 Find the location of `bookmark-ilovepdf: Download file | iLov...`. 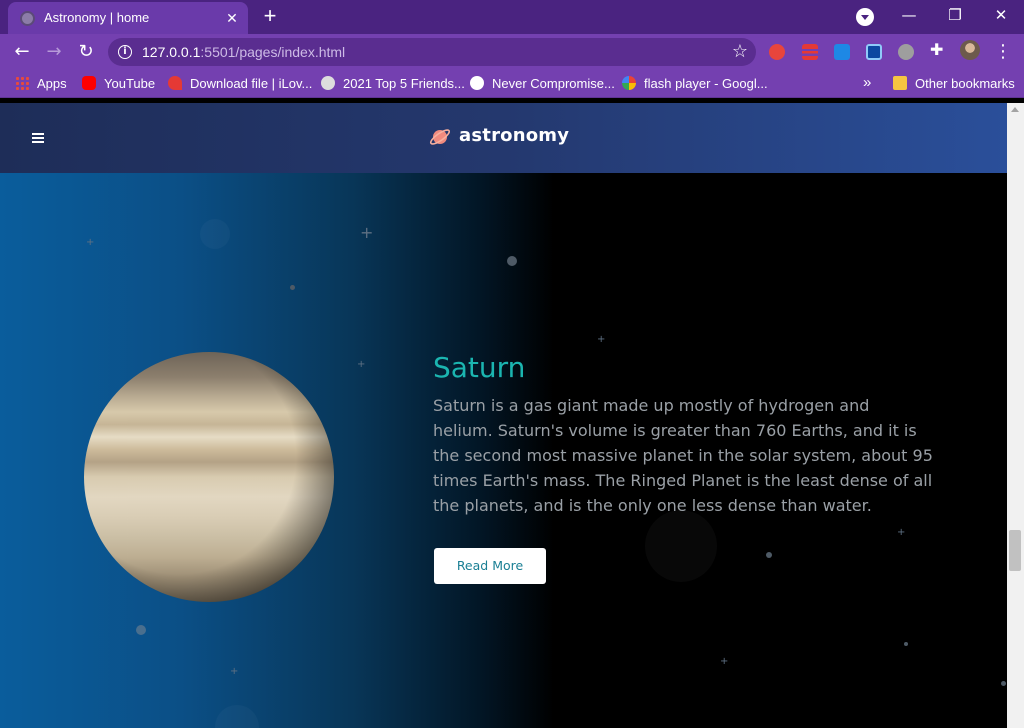

bookmark-ilovepdf: Download file | iLov... is located at coordinates (240, 83).